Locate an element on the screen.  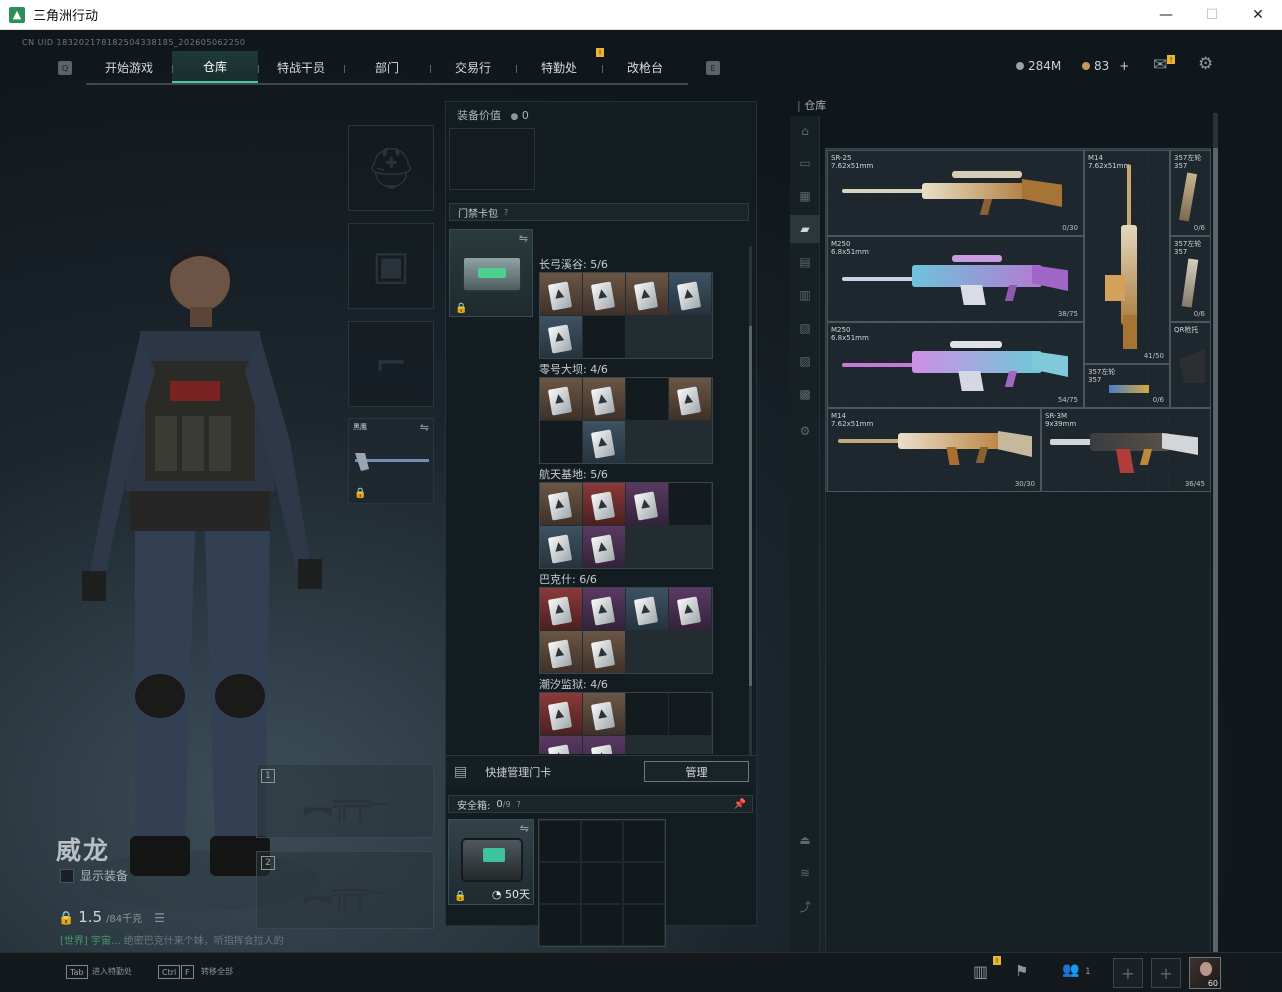
enter-special-ops-label: 进入特勤处 is located at coordinates (112, 971).